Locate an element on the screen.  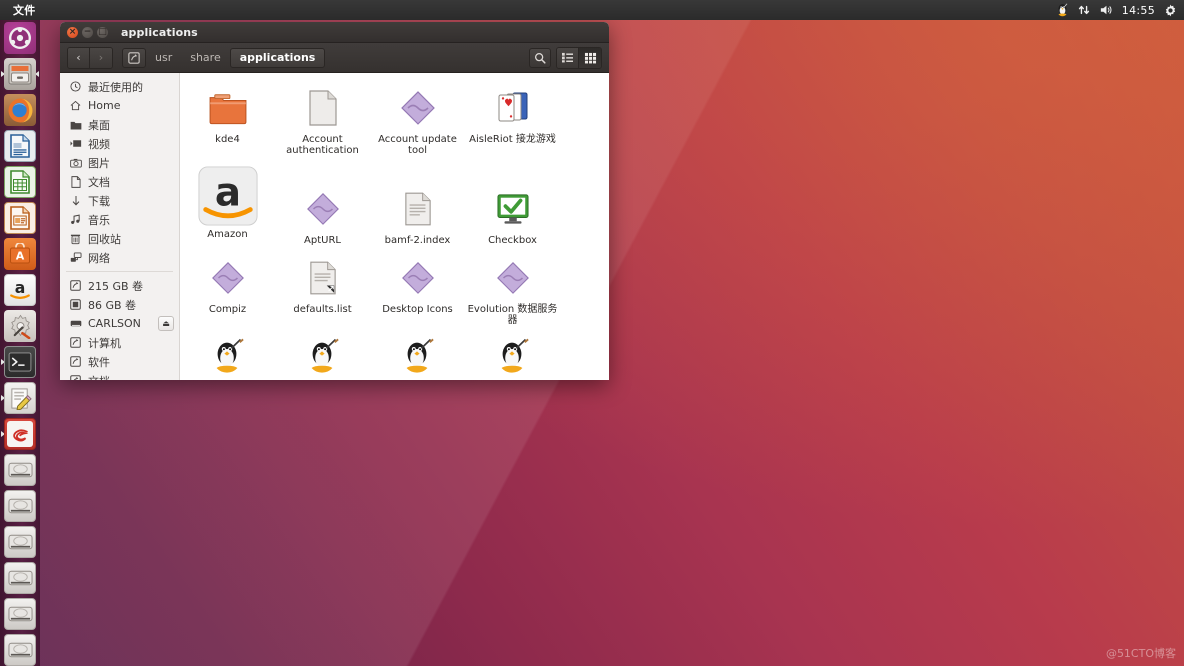
blank-document-icon is located at coordinates (323, 108).